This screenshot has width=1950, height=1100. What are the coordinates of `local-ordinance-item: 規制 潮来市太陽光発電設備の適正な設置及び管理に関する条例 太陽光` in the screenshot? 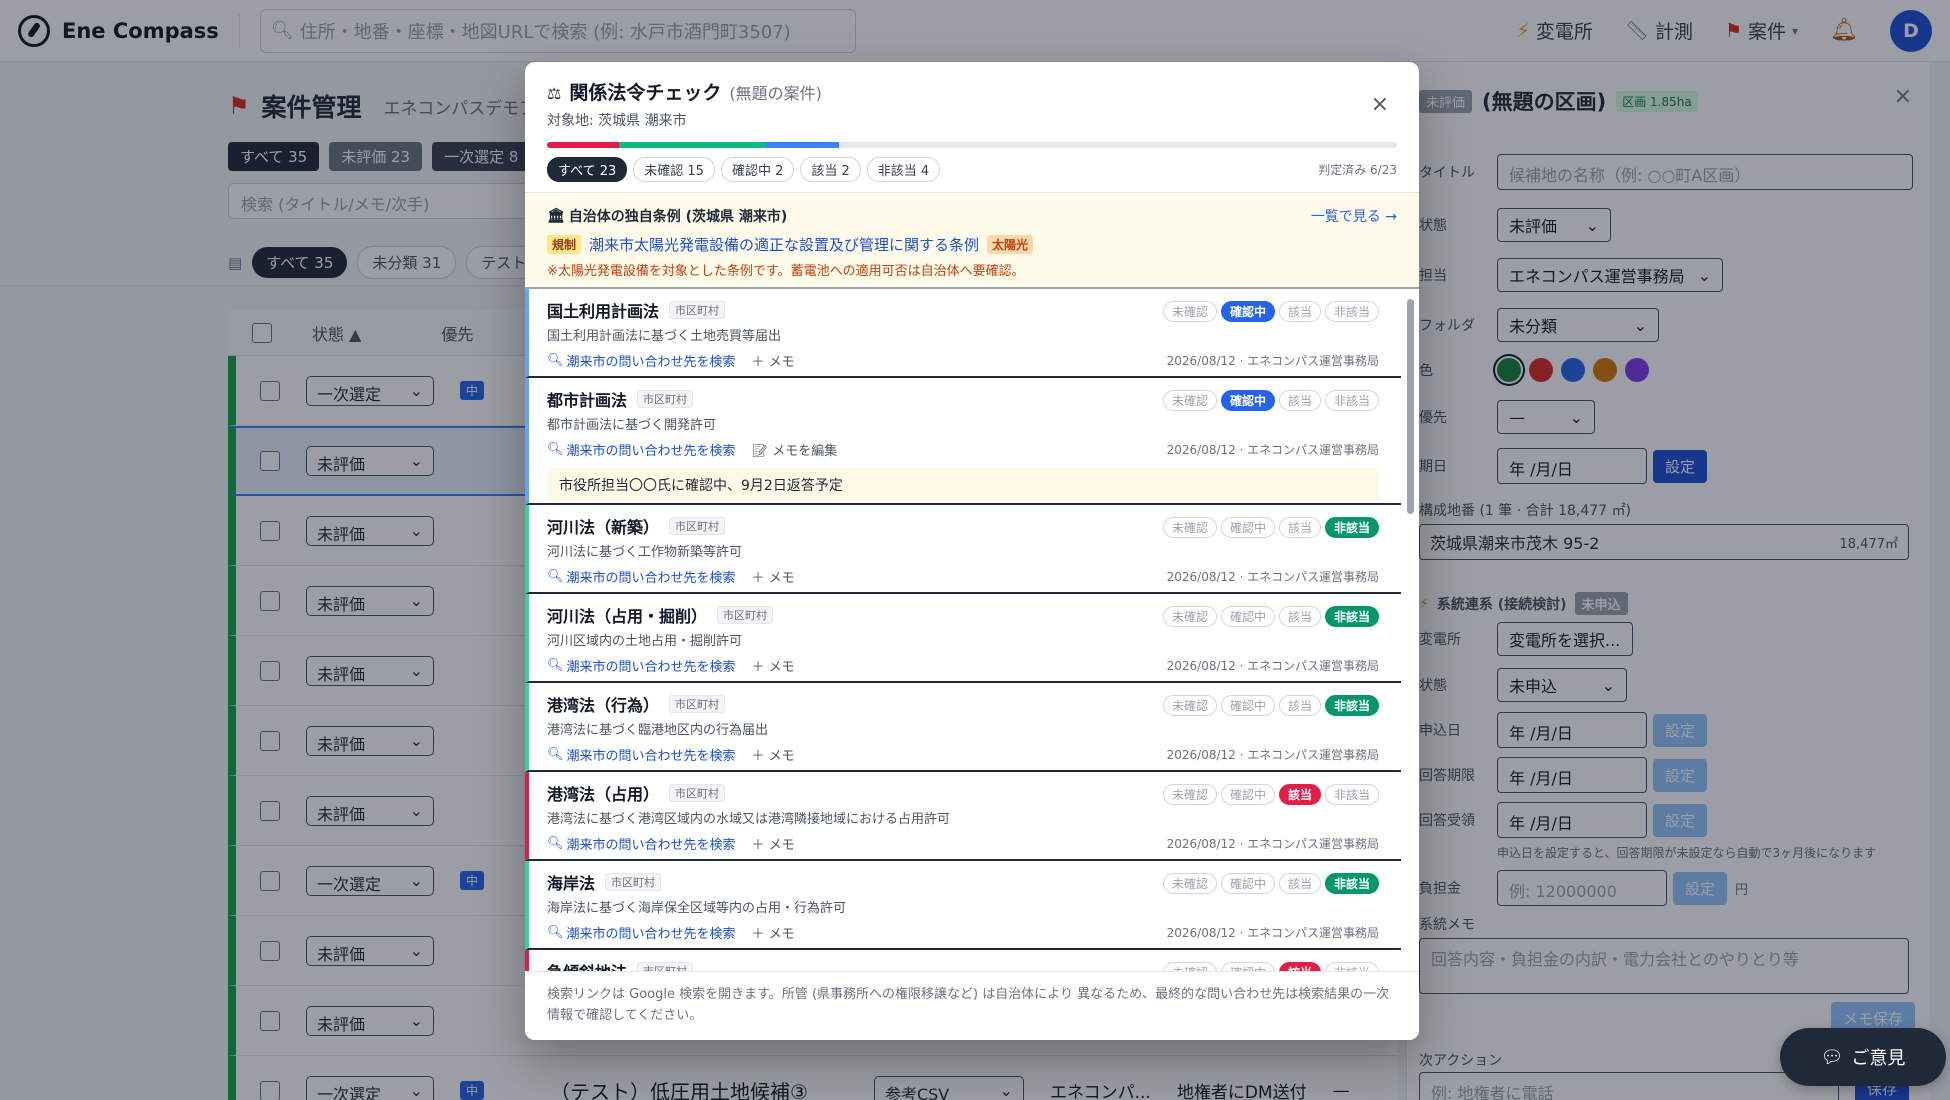 It's located at (972, 244).